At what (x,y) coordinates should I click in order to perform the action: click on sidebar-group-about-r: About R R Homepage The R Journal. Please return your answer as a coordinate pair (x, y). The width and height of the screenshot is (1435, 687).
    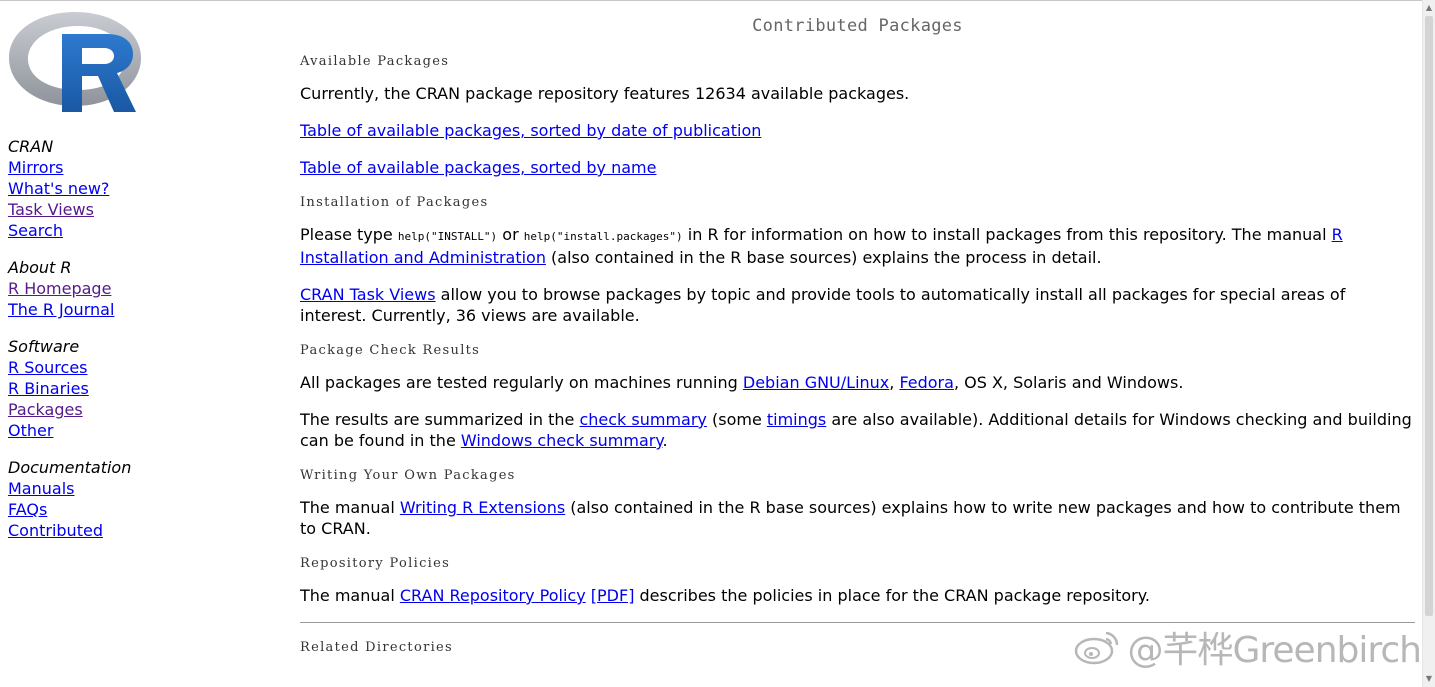
    Looking at the image, I should click on (128, 288).